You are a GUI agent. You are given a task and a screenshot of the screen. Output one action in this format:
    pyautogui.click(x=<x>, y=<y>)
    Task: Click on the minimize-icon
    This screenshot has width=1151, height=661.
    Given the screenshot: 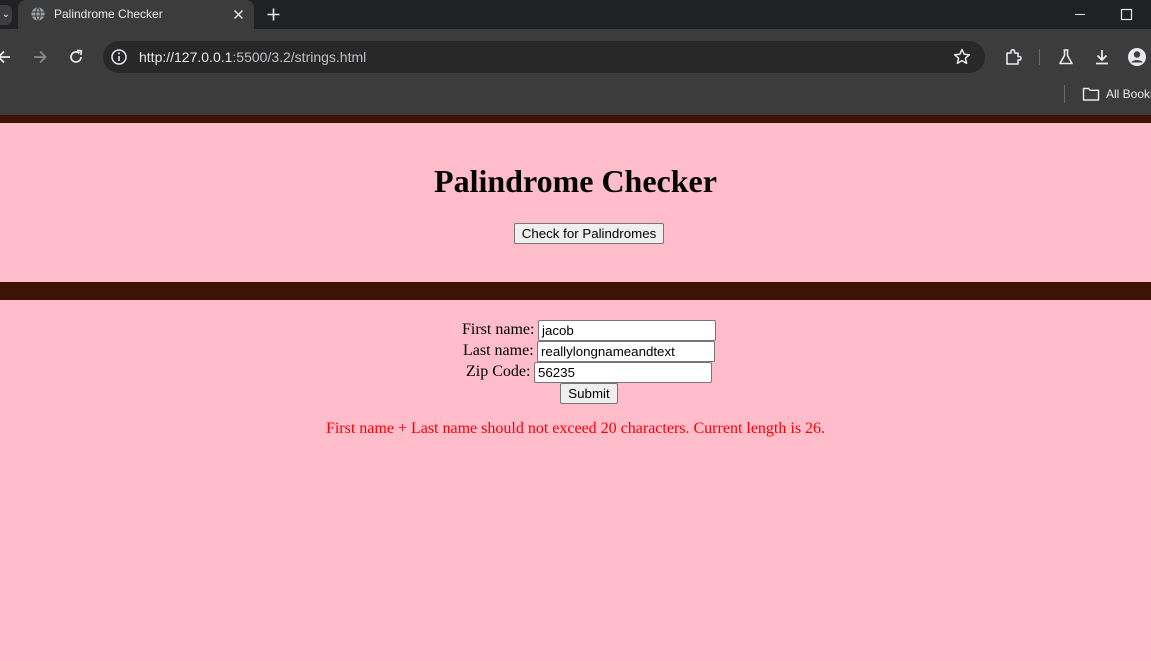 What is the action you would take?
    pyautogui.click(x=1080, y=14)
    